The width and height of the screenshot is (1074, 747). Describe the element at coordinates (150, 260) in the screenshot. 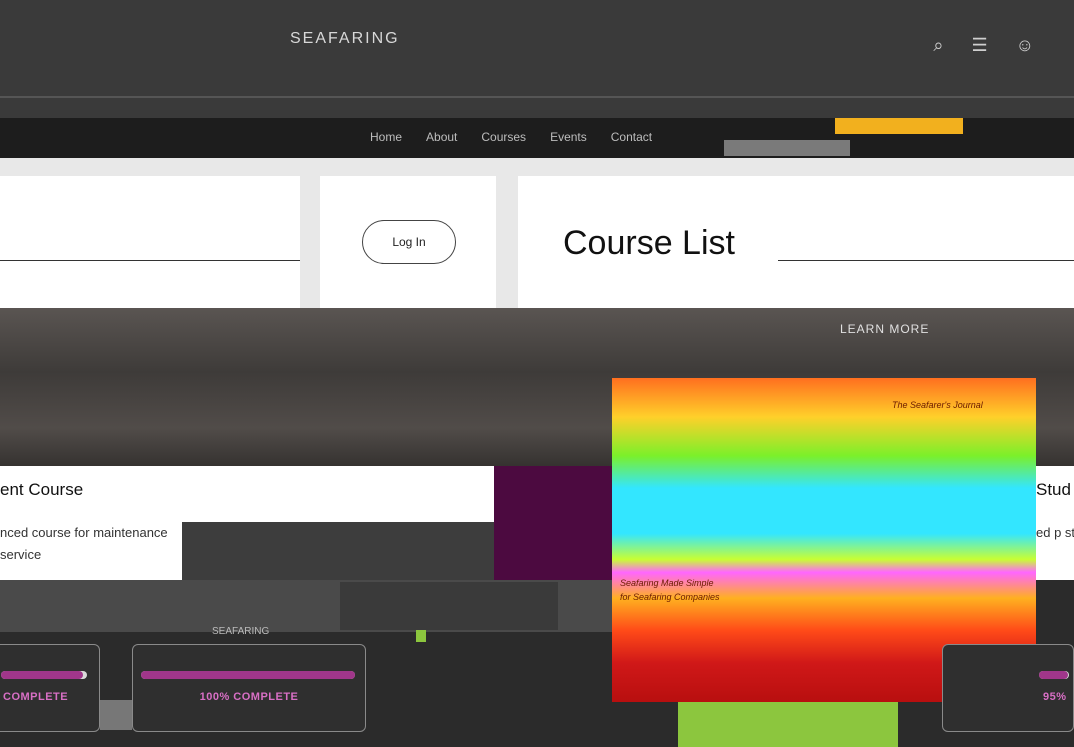

I see `hero-left-divider` at that location.